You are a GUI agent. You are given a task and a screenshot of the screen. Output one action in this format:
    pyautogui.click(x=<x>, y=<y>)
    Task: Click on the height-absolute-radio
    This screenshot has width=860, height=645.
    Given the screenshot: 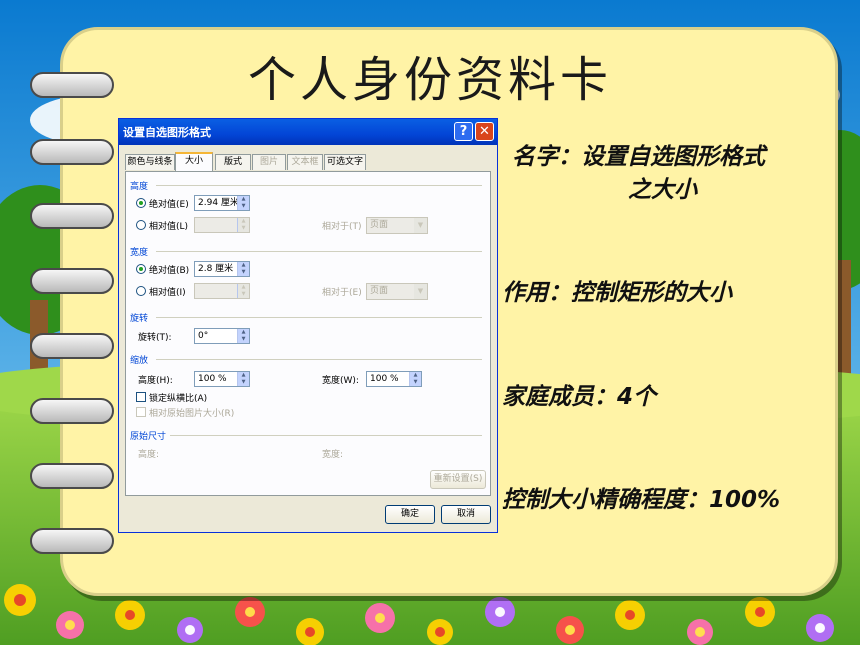 What is the action you would take?
    pyautogui.click(x=141, y=203)
    